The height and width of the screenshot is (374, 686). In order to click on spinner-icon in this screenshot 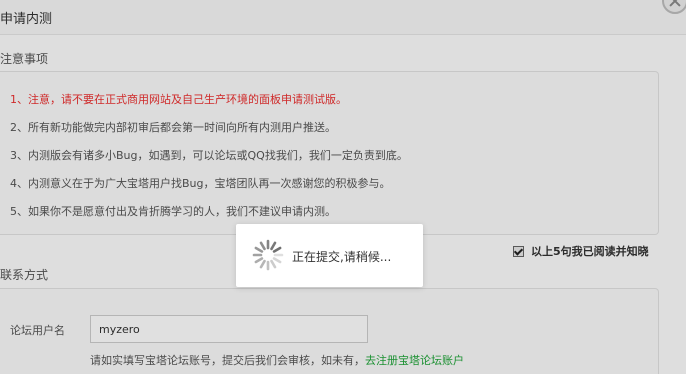, I will do `click(268, 255)`.